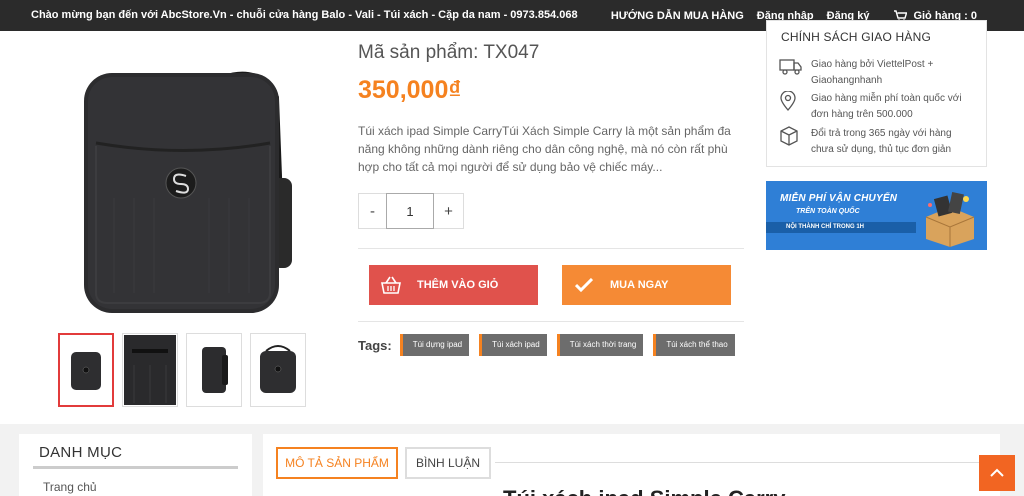 This screenshot has height=496, width=1024. I want to click on increase-quantity-button: +, so click(449, 211).